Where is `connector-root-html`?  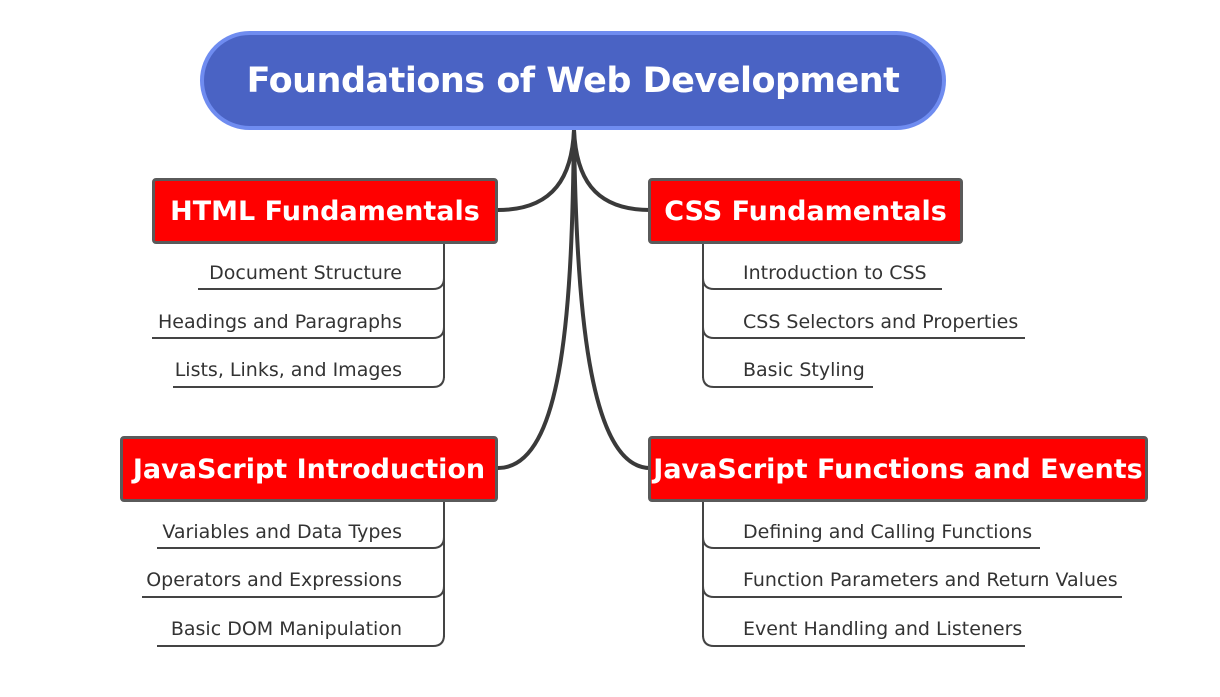 connector-root-html is located at coordinates (536, 170).